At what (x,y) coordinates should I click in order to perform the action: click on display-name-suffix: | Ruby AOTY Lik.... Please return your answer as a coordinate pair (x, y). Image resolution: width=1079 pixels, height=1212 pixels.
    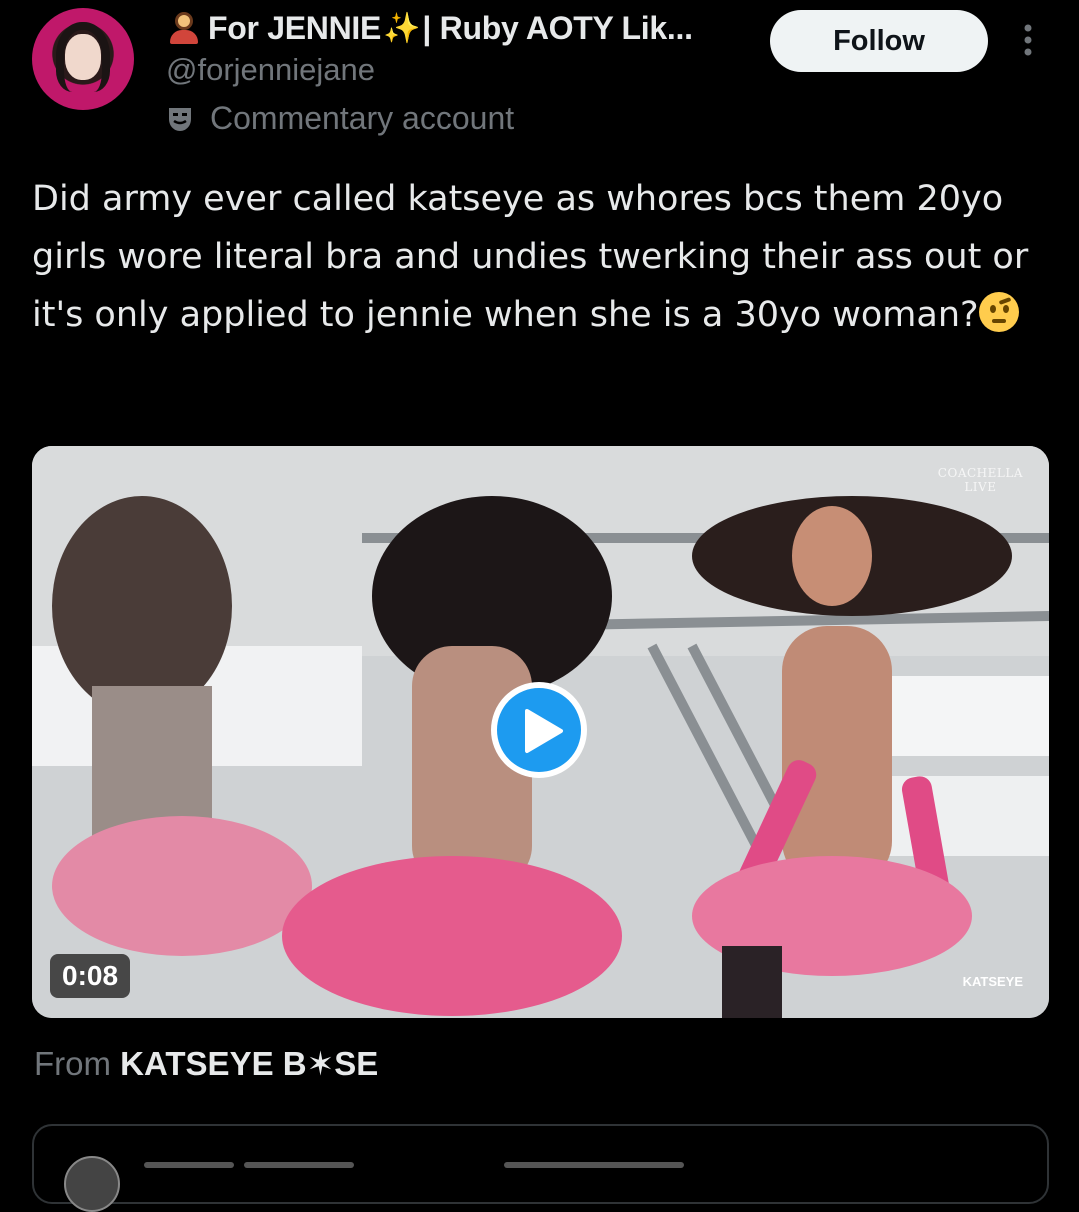
    Looking at the image, I should click on (557, 28).